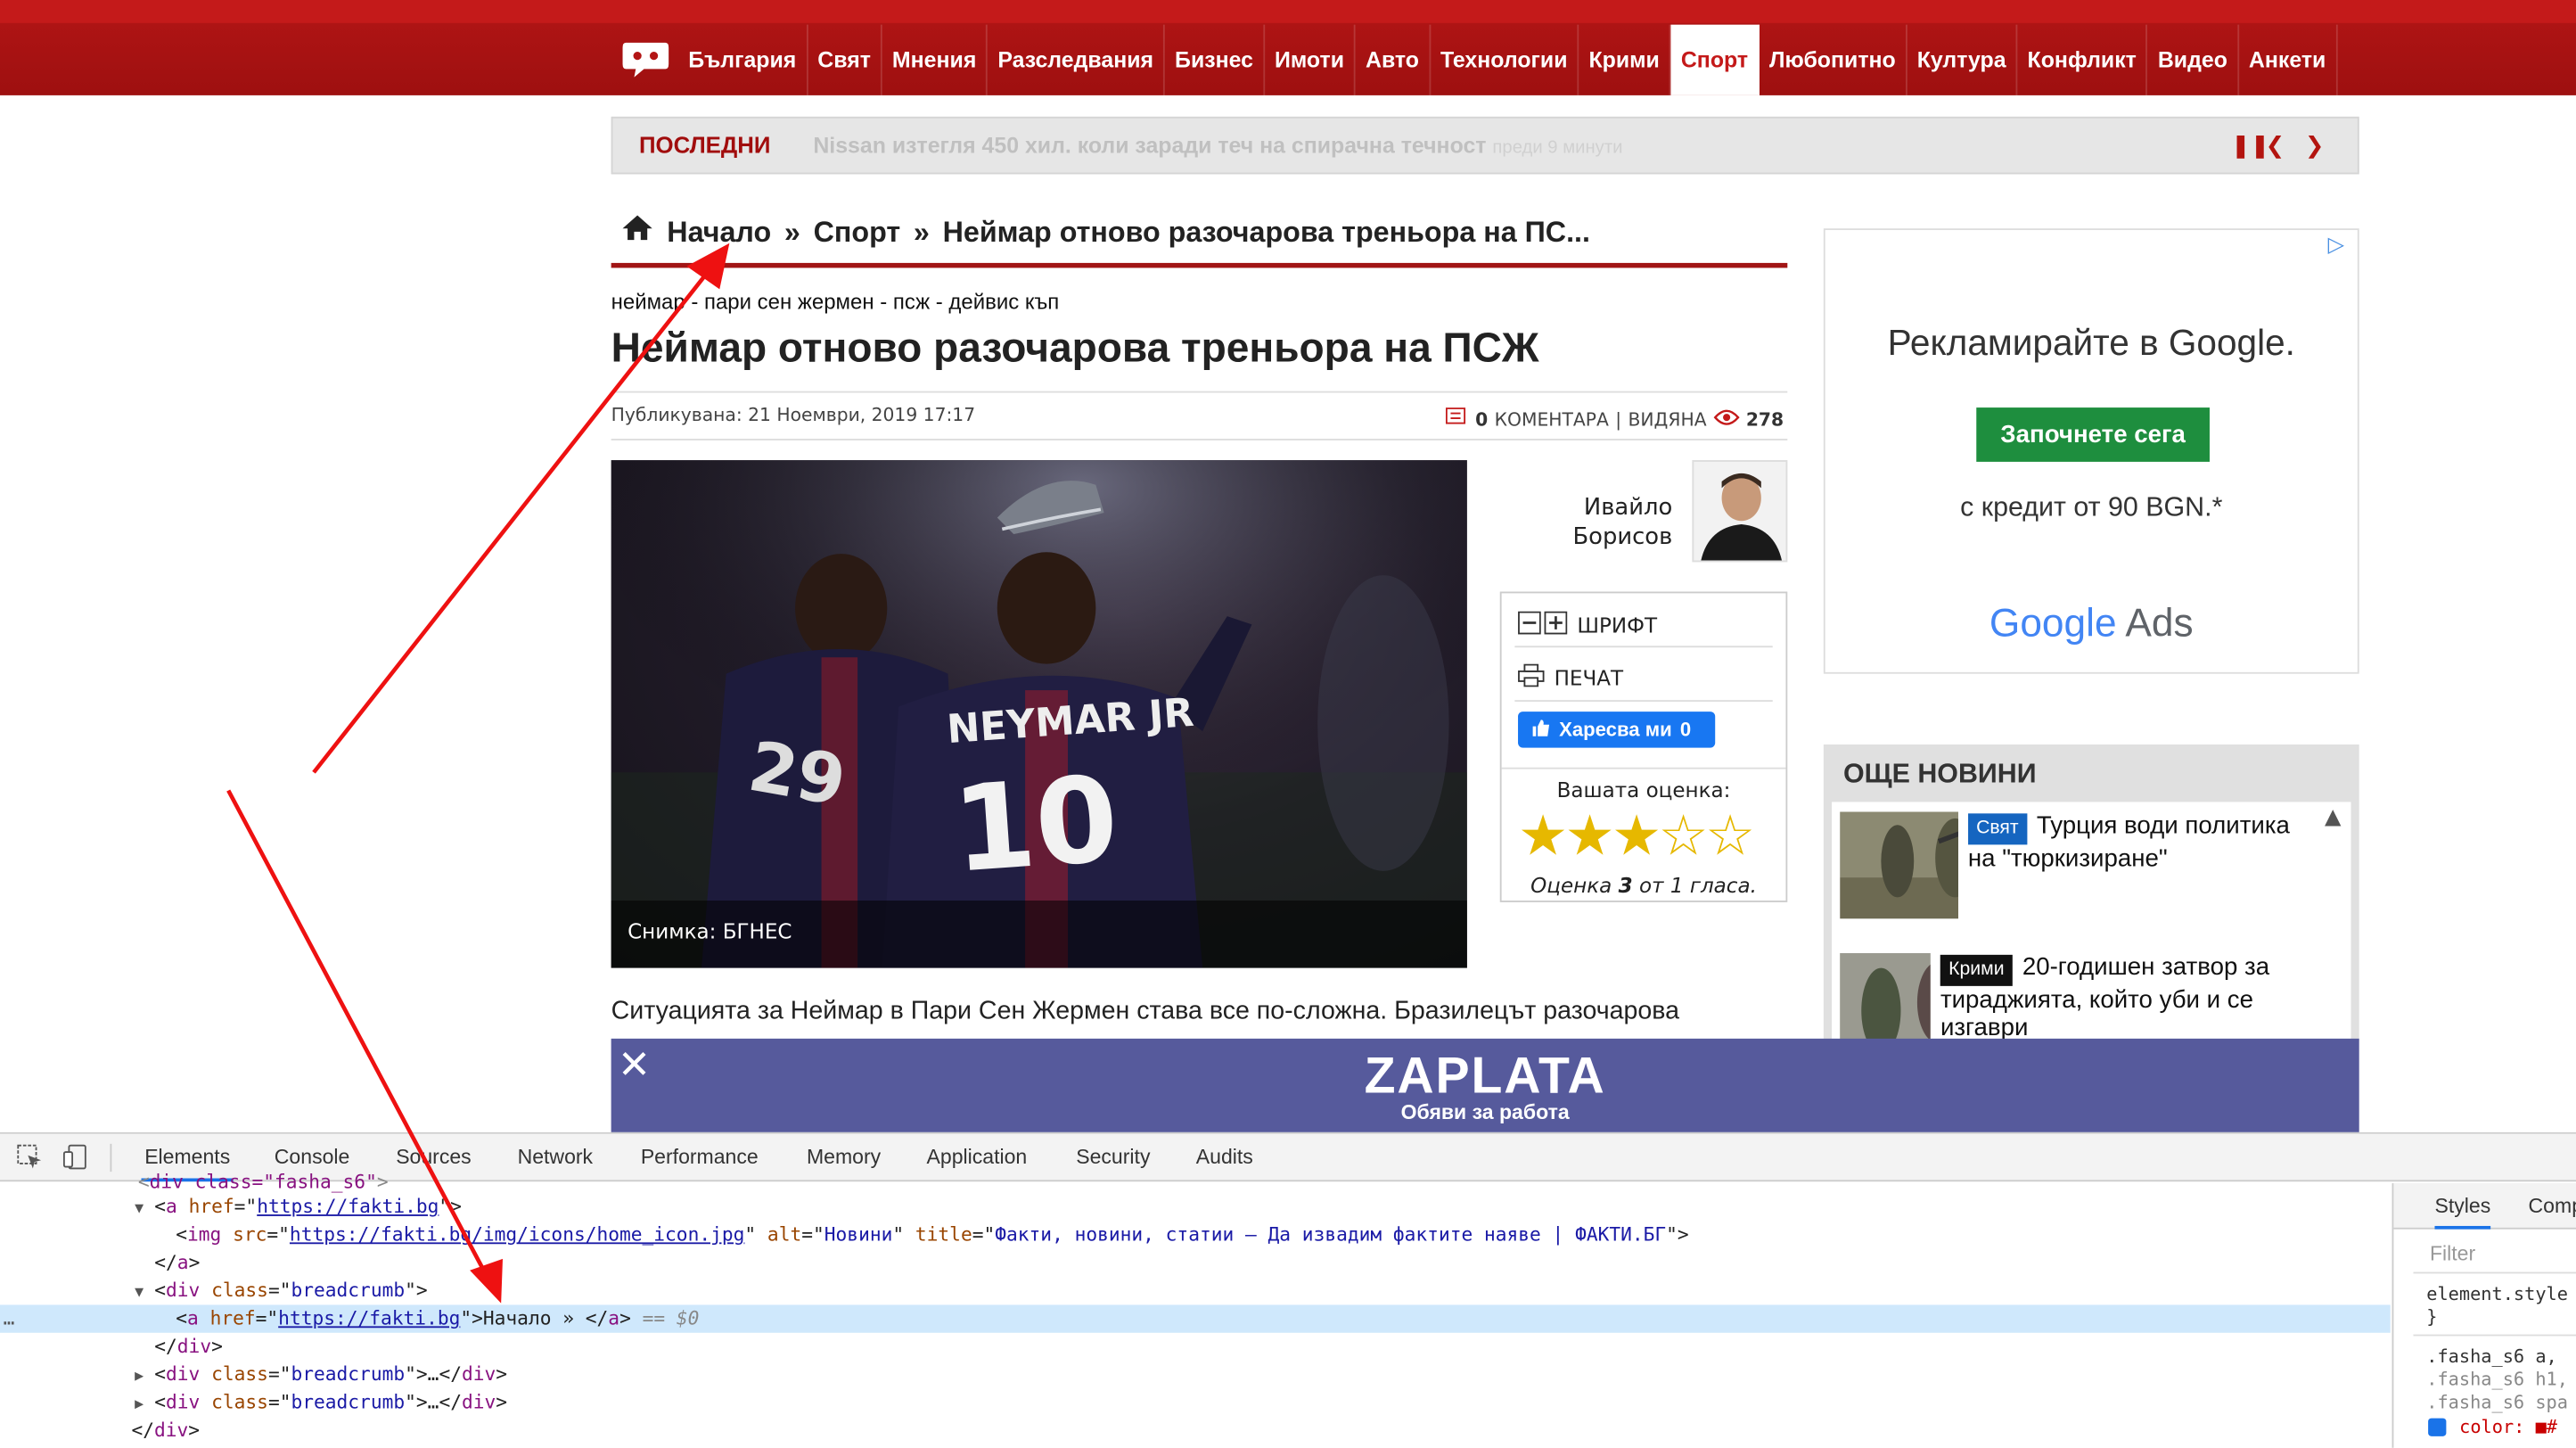 The width and height of the screenshot is (2576, 1448). I want to click on header-strip, so click(1288, 11).